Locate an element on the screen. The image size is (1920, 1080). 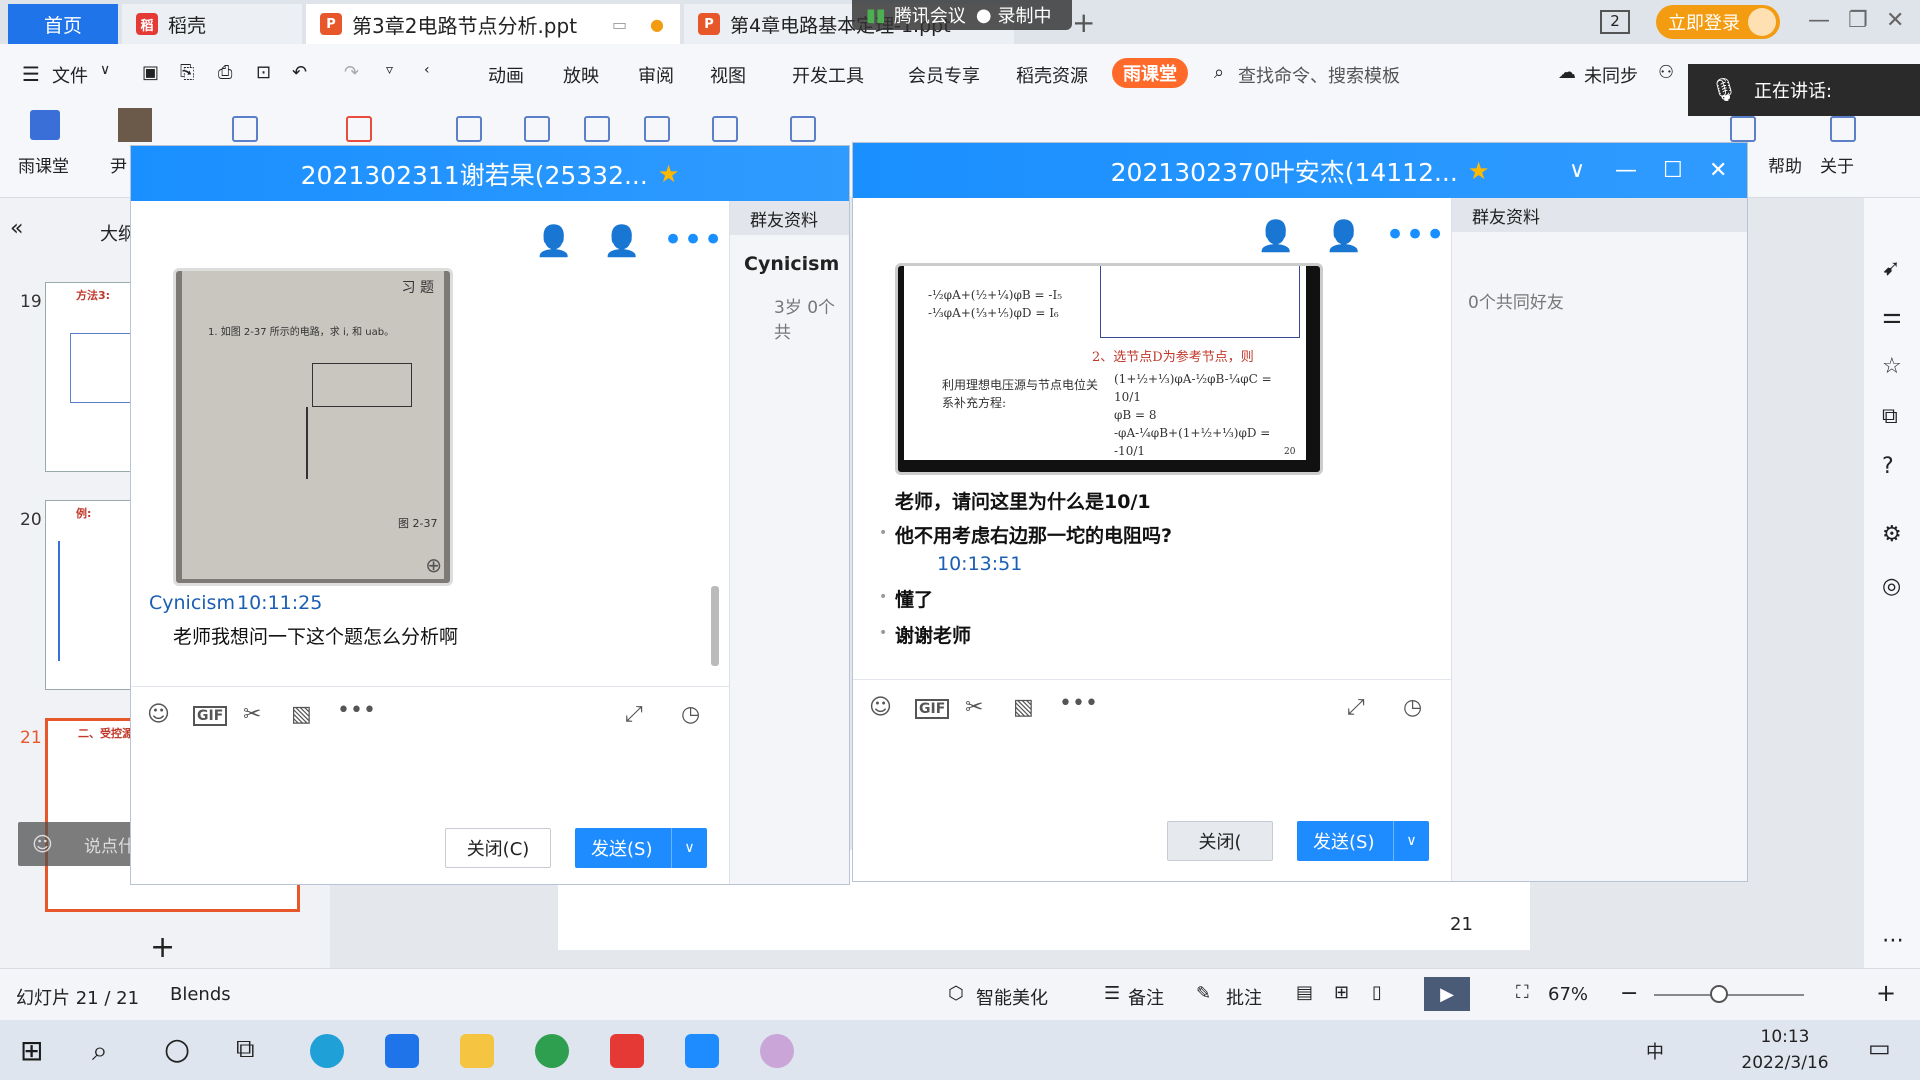
mail-icon is located at coordinates (402, 1051).